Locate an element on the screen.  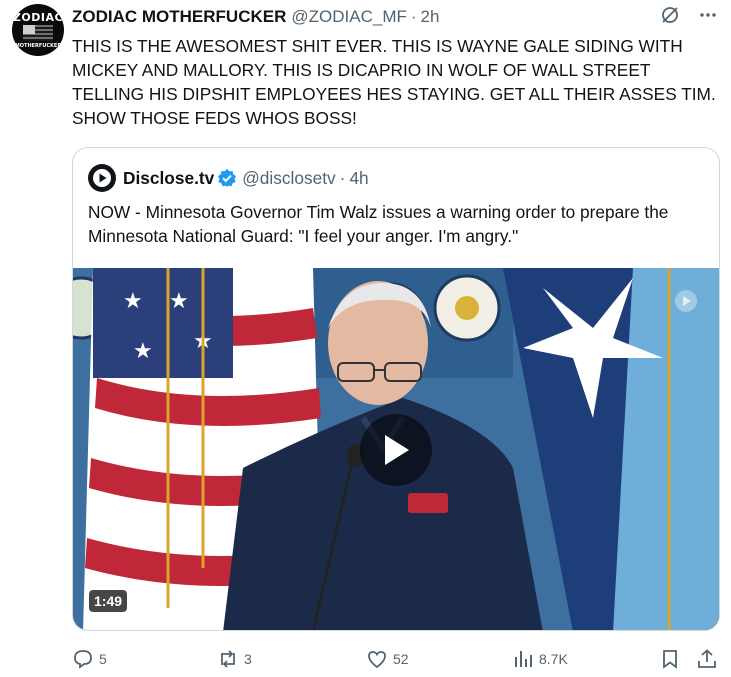
author-avatar: ZODIAC MOTHERFUCKER is located at coordinates (38, 30).